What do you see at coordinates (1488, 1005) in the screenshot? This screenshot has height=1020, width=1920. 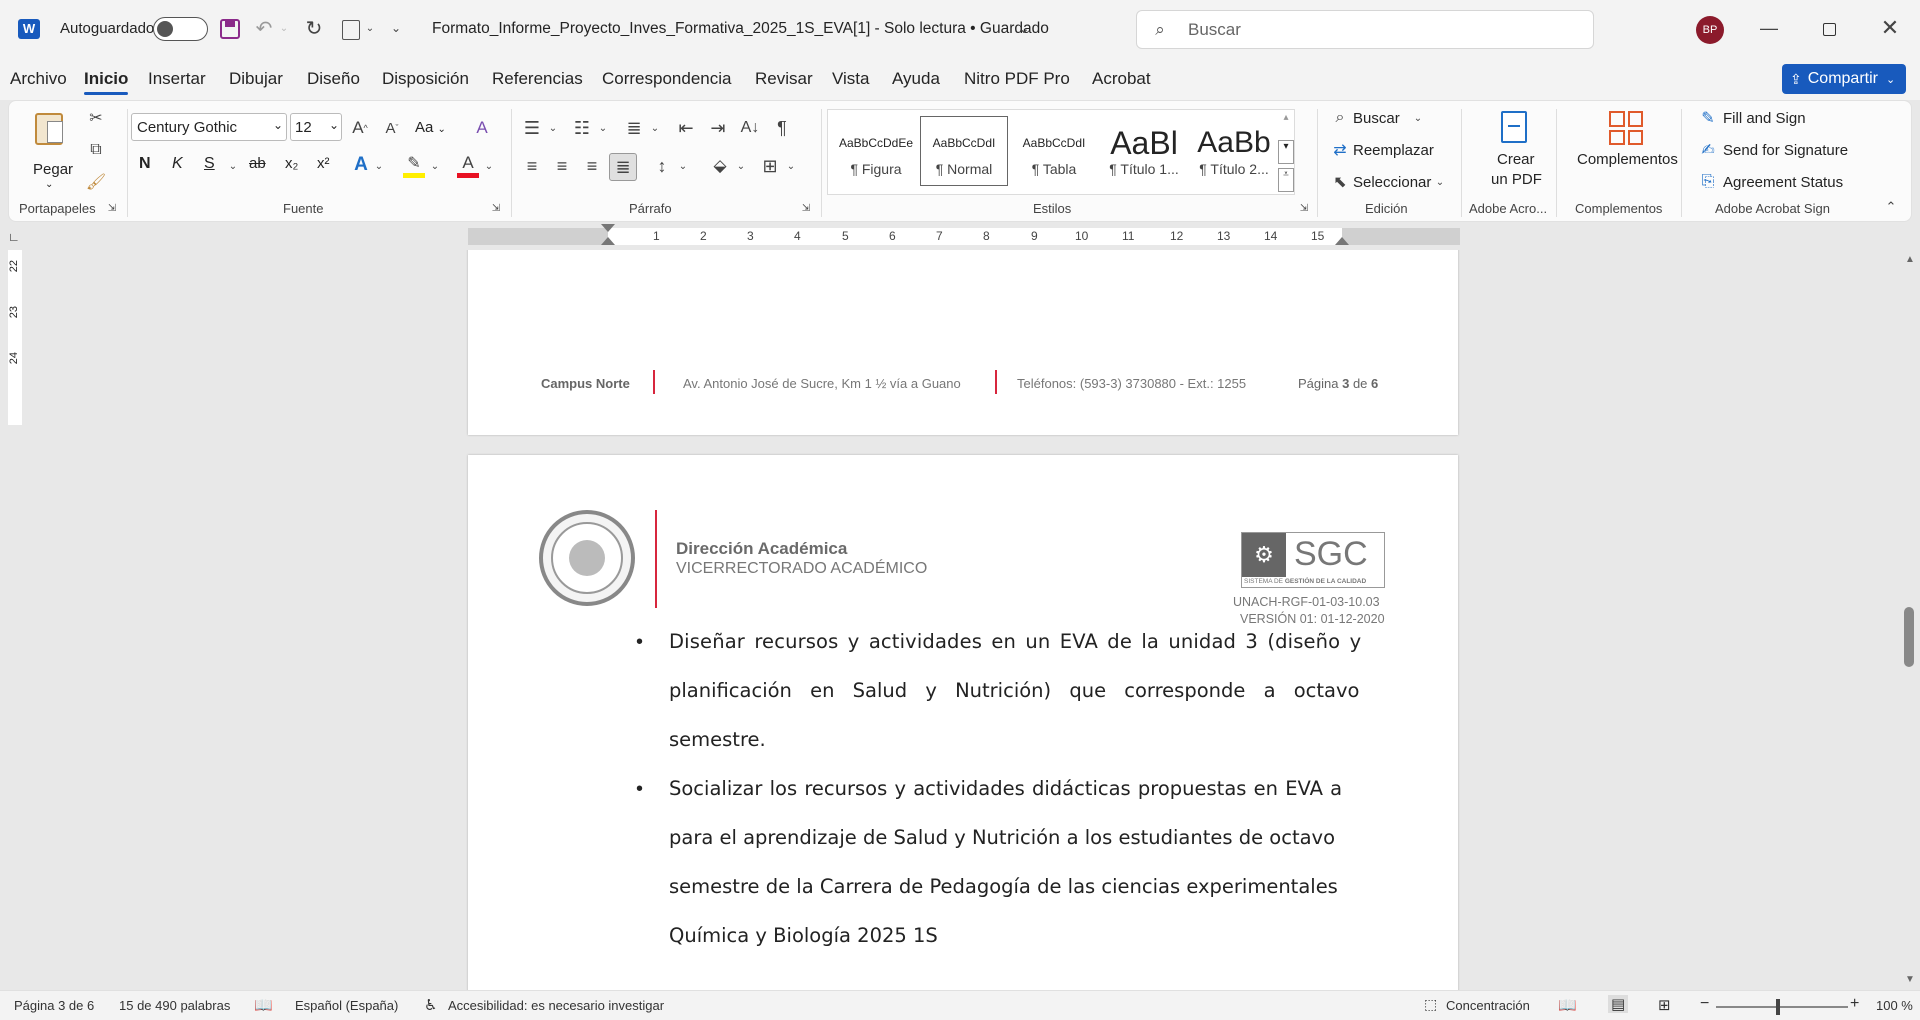 I see `status-focus: Concentración` at bounding box center [1488, 1005].